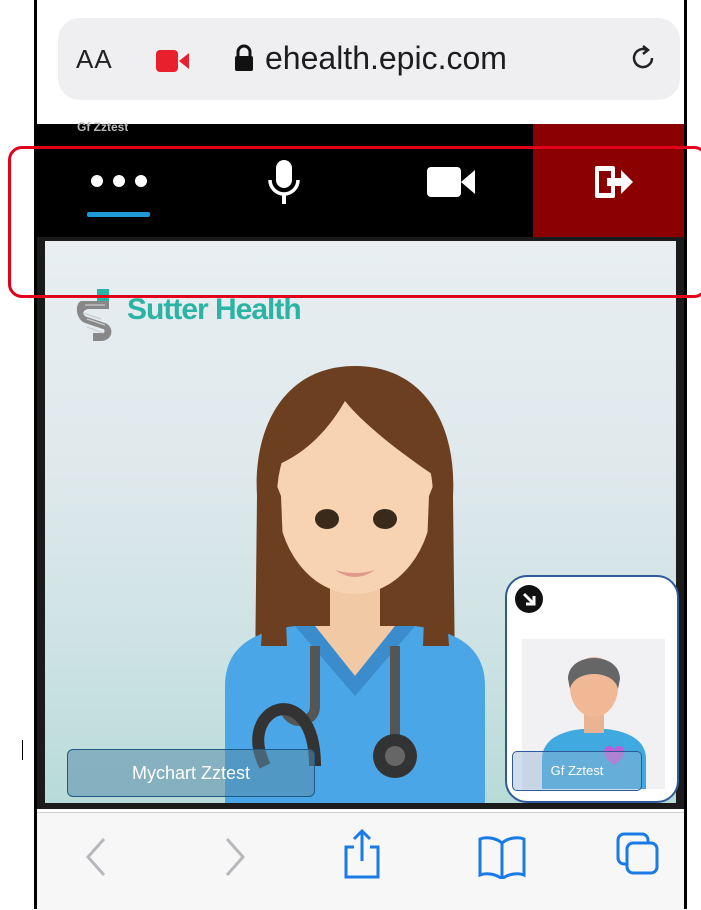  I want to click on back-arrow-icon, so click(97, 859).